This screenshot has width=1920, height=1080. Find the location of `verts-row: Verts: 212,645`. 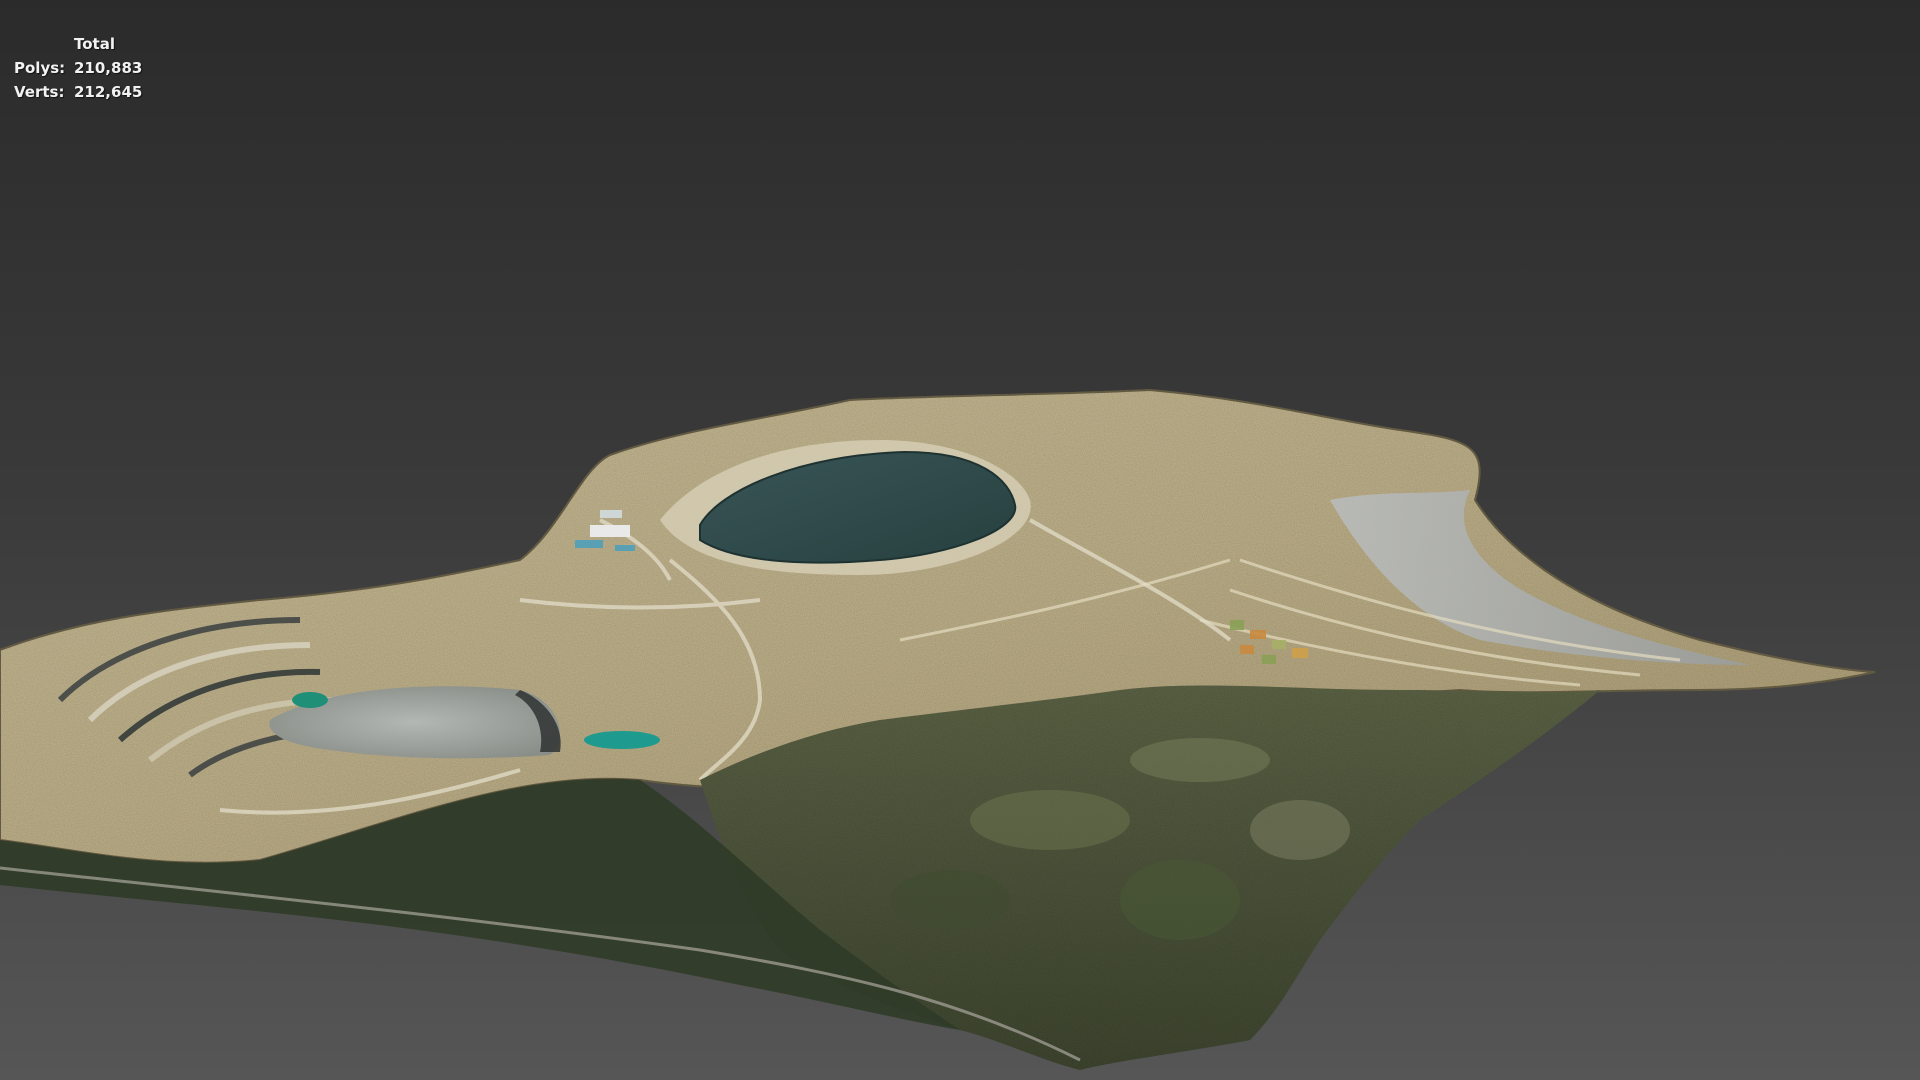

verts-row: Verts: 212,645 is located at coordinates (78, 92).